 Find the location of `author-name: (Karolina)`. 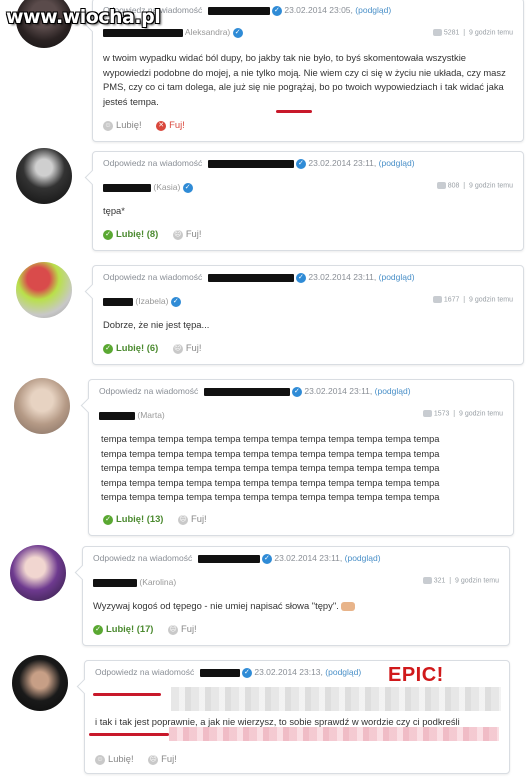

author-name: (Karolina) is located at coordinates (157, 582).